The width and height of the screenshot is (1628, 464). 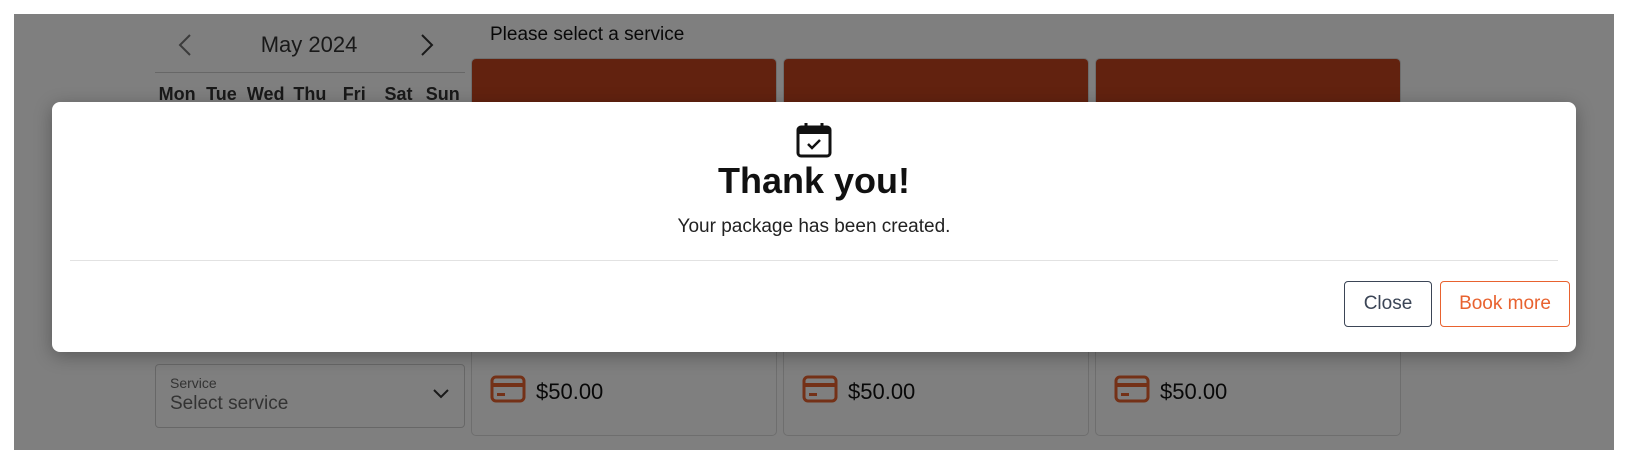 I want to click on close-button: Close, so click(x=1388, y=304).